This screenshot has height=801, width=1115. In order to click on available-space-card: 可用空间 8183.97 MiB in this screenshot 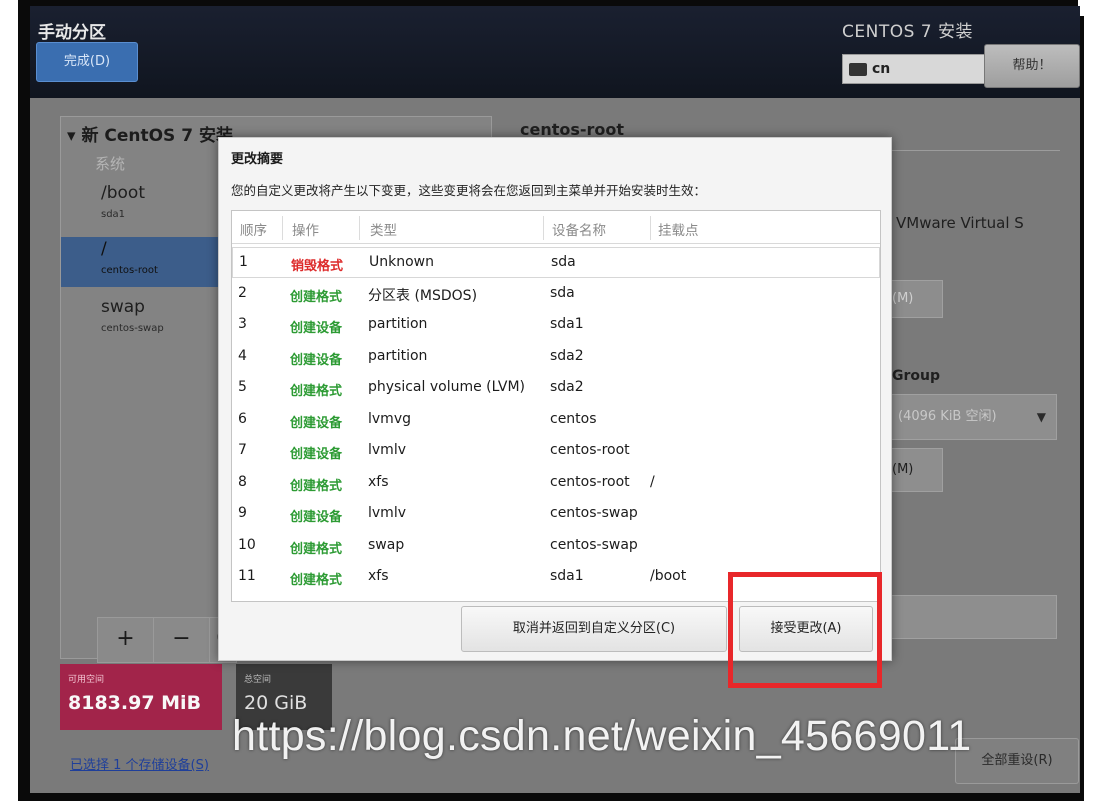, I will do `click(141, 697)`.